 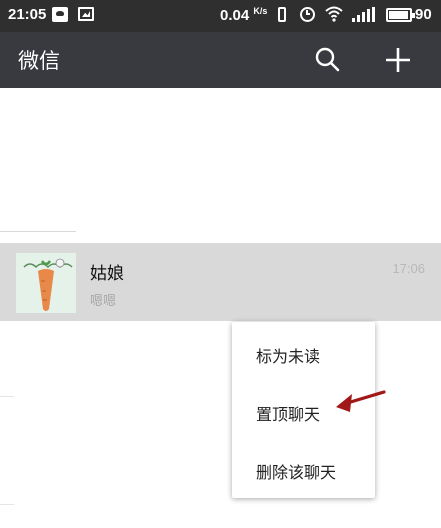 I want to click on menu-item-mark-unread: 标为未读, so click(x=303, y=353).